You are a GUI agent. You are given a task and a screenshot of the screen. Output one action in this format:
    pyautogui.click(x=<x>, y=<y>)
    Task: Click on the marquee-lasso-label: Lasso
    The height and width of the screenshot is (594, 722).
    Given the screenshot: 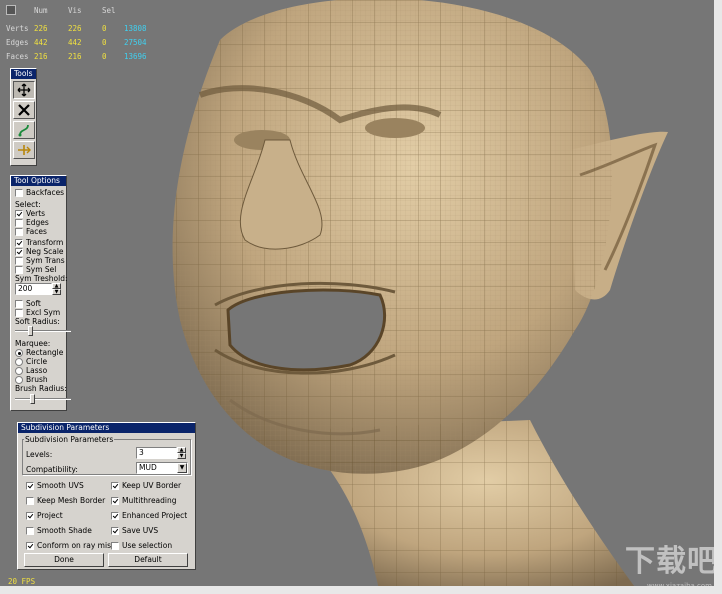 What is the action you would take?
    pyautogui.click(x=37, y=370)
    